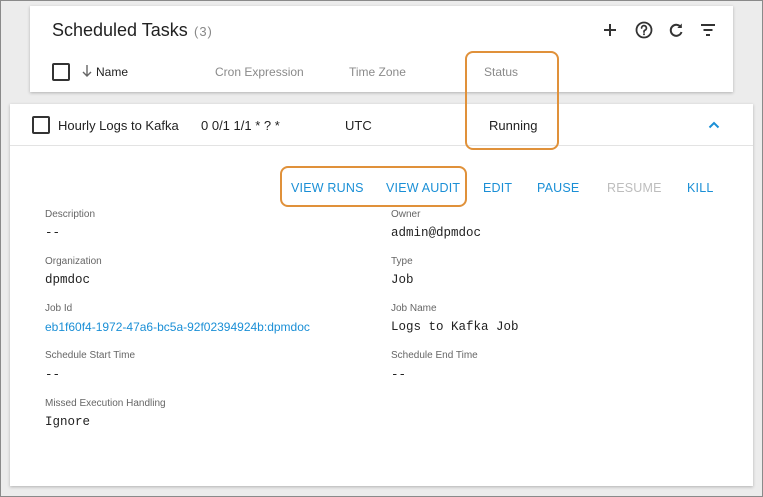 The image size is (763, 497). I want to click on column-header-name: Name, so click(112, 72).